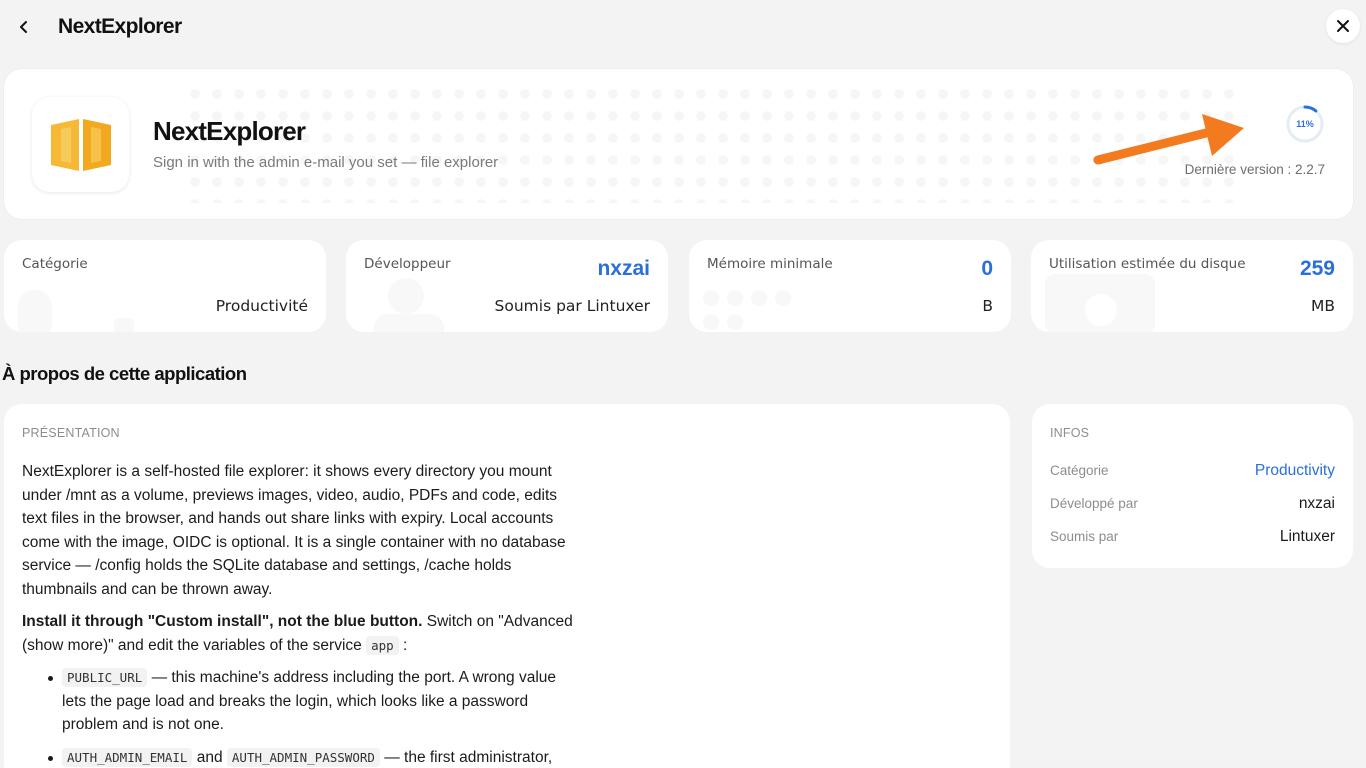 This screenshot has height=768, width=1366. Describe the element at coordinates (507, 286) in the screenshot. I see `stat-card-developer: Développeur nxzai Soumis par Lintuxer` at that location.